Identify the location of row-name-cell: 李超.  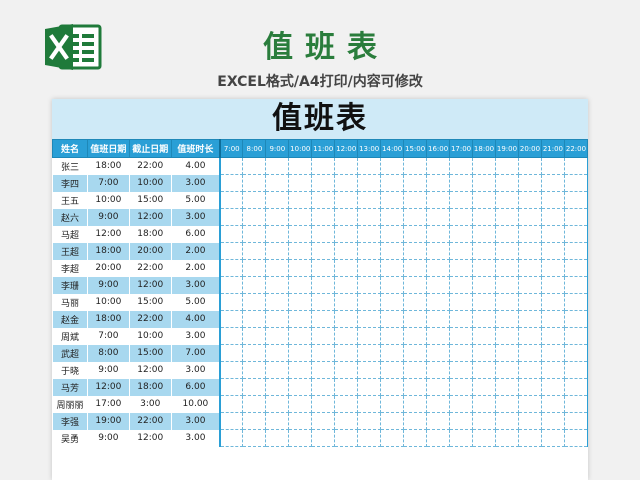
(70, 268).